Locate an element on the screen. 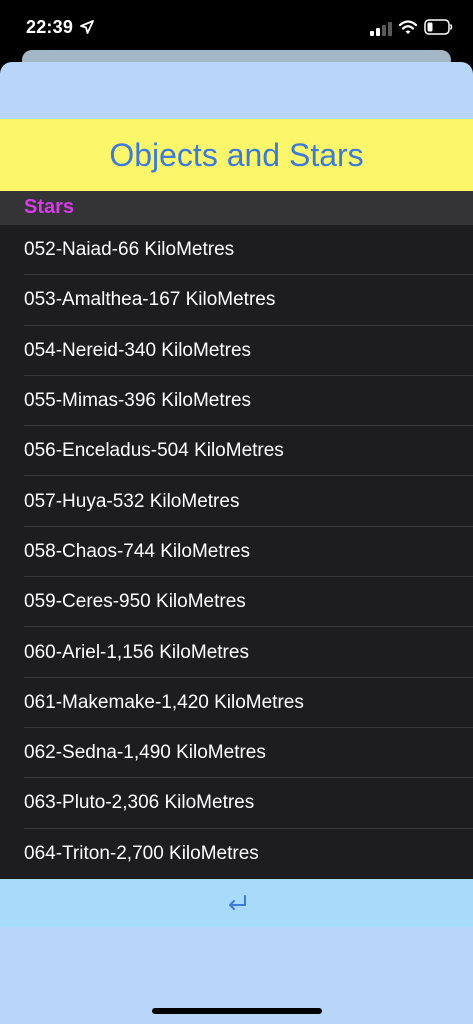 The width and height of the screenshot is (473, 1024). list-item-label: 063-Pluto-2,306 KiloMetres is located at coordinates (139, 803).